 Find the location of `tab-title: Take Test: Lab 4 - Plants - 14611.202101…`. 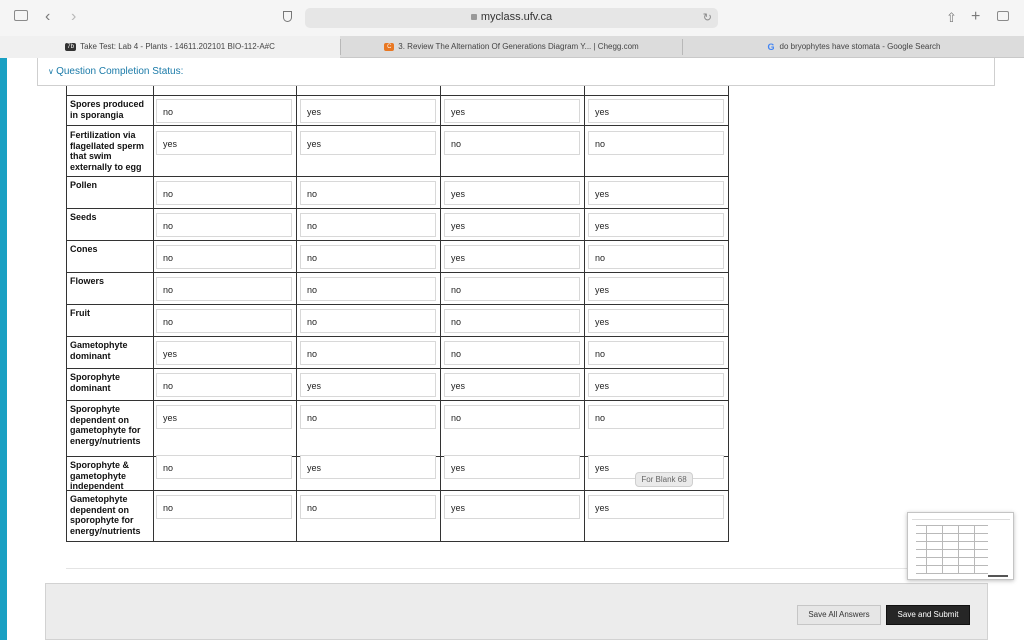

tab-title: Take Test: Lab 4 - Plants - 14611.202101… is located at coordinates (177, 46).